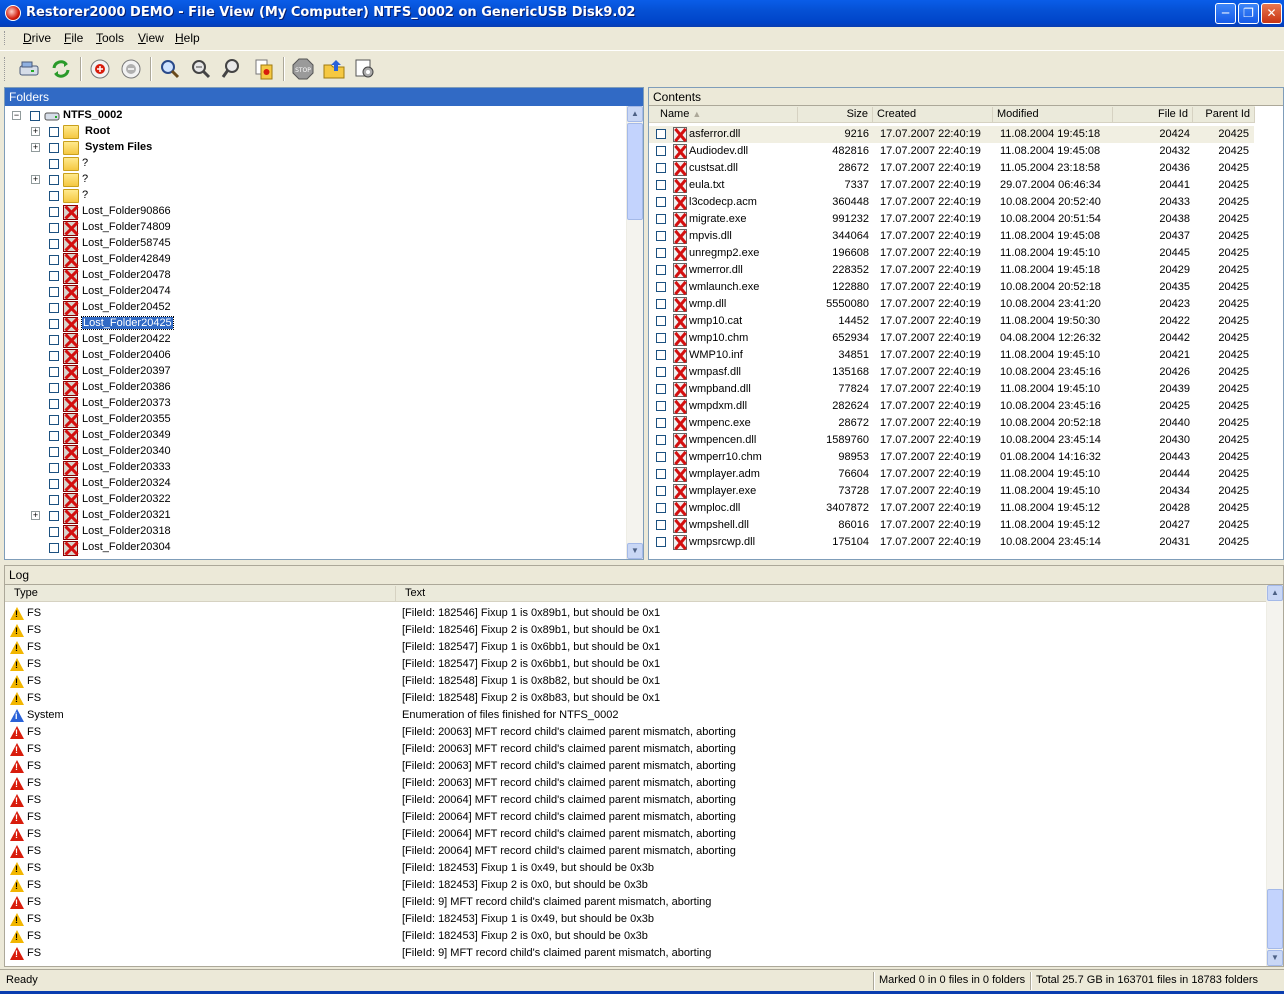 The height and width of the screenshot is (994, 1284). I want to click on menu-view: View, so click(151, 38).